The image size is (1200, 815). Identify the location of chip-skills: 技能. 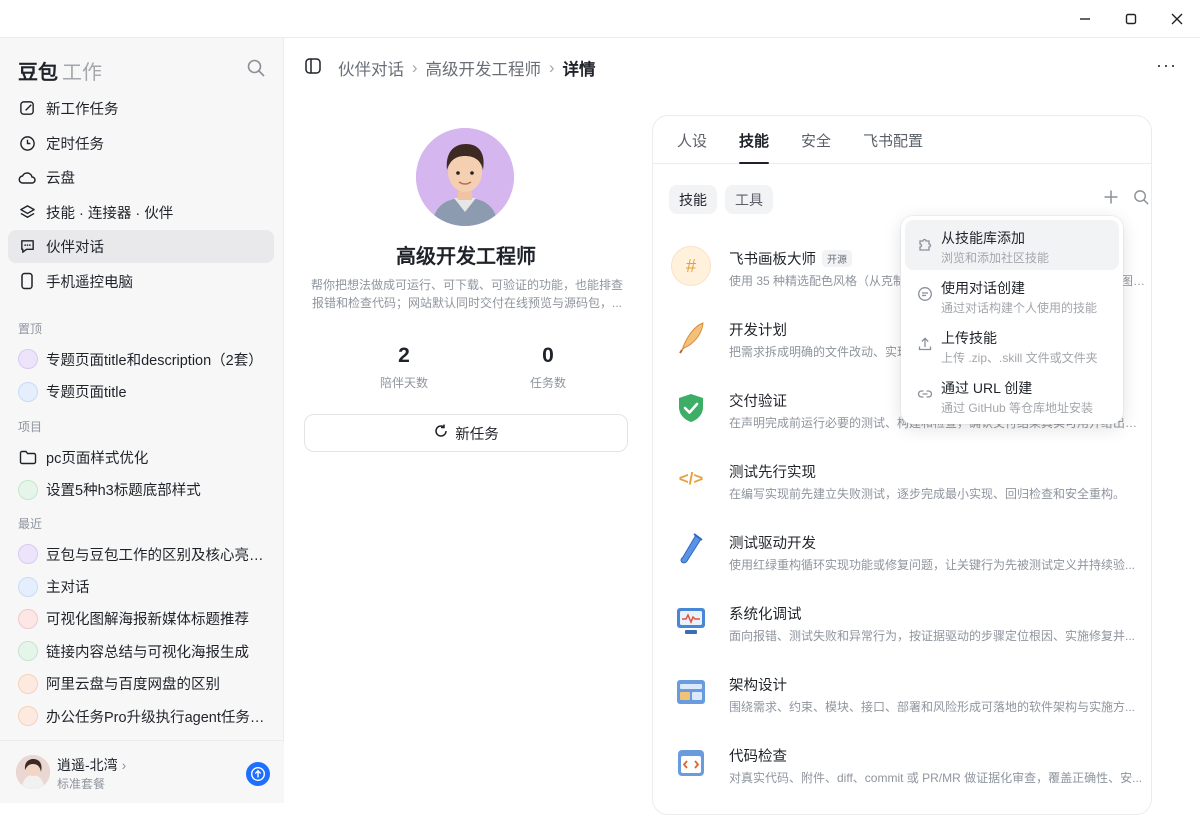
(693, 199).